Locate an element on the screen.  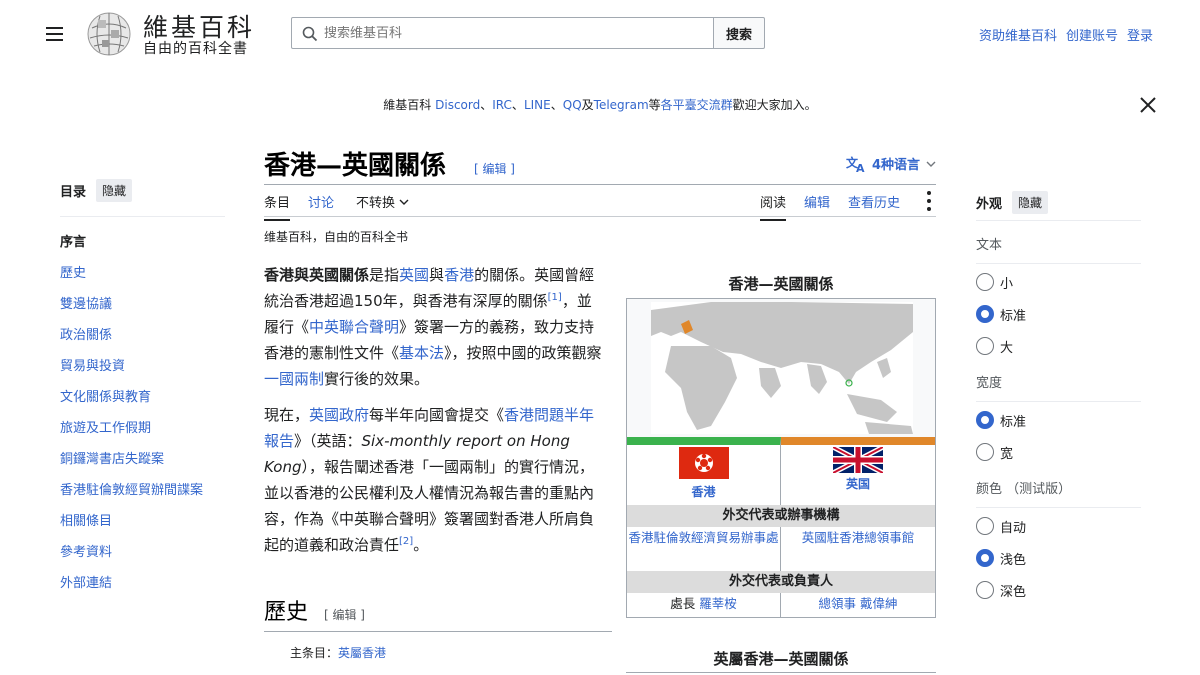
text: 》（英語： is located at coordinates (328, 441).